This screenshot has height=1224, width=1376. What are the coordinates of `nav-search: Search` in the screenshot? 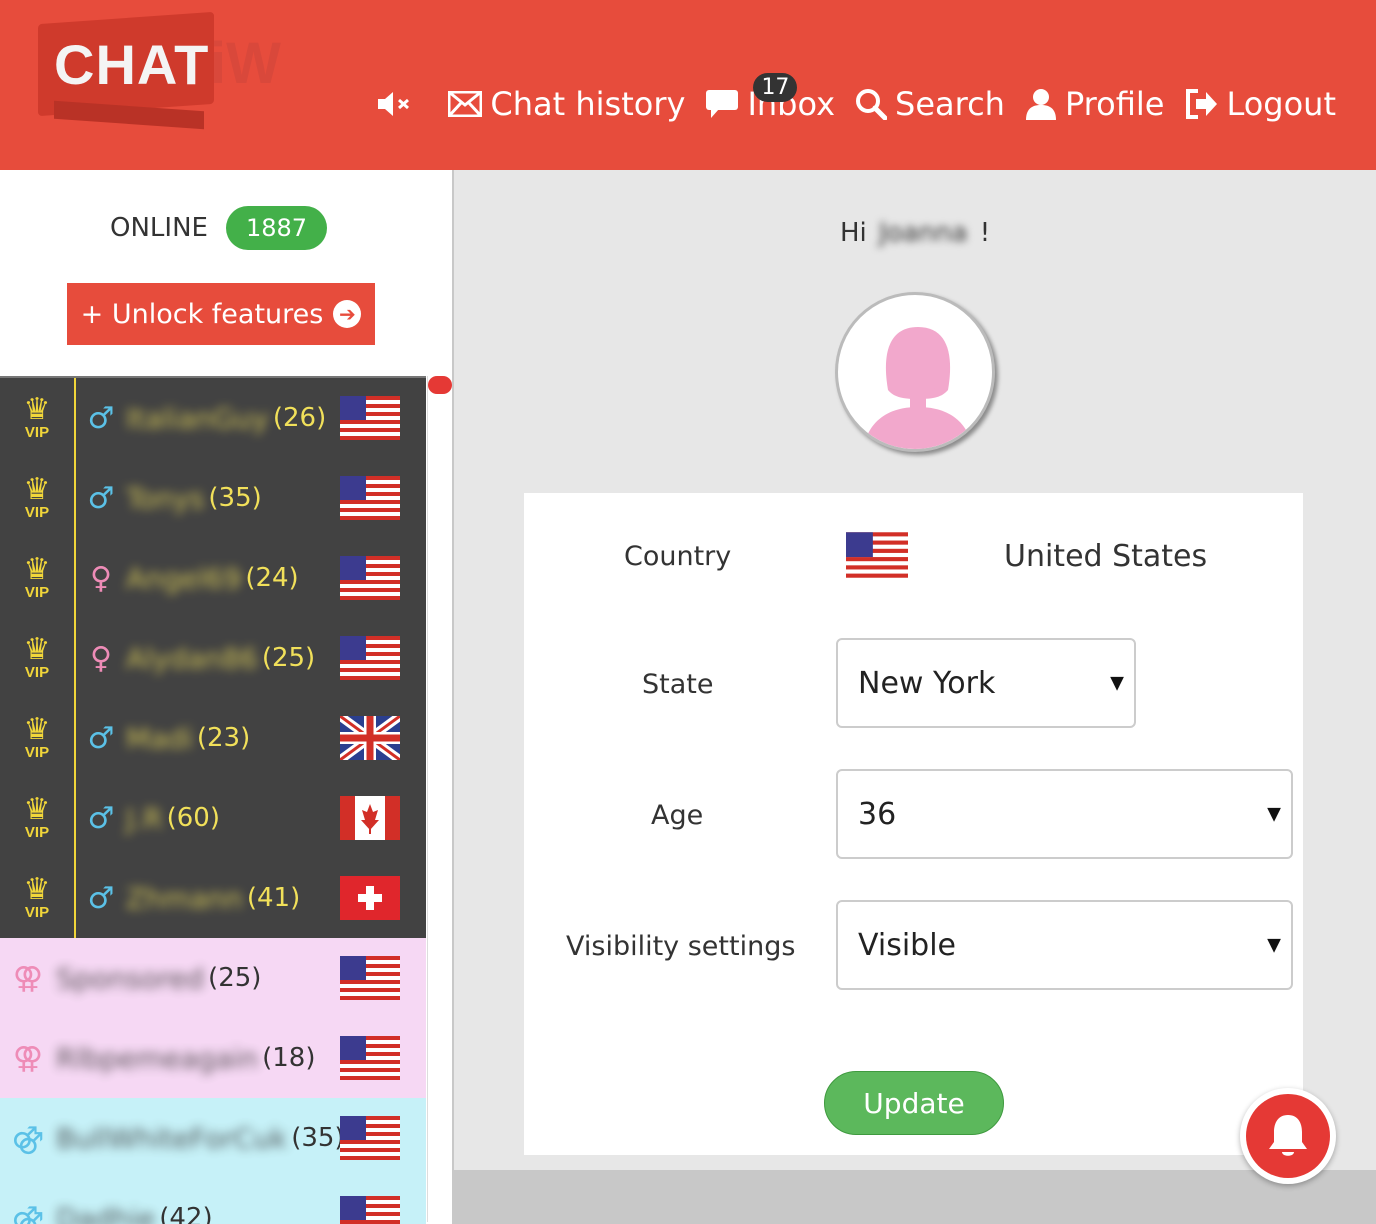 It's located at (930, 104).